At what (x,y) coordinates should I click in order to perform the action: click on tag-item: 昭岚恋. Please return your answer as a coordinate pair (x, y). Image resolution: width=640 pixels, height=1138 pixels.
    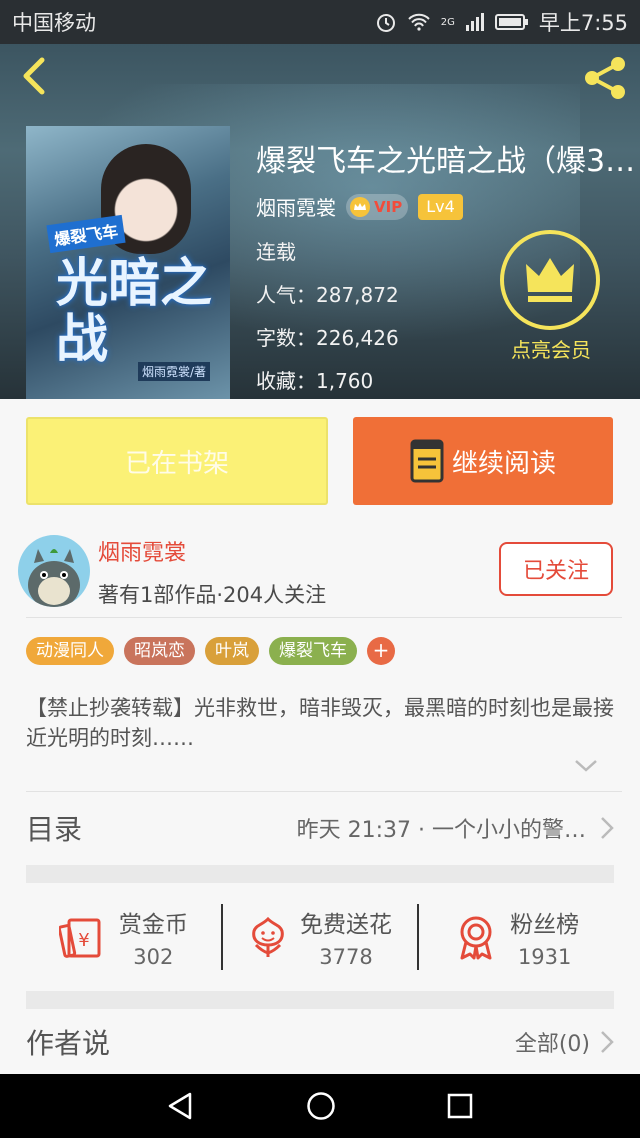
    Looking at the image, I should click on (159, 651).